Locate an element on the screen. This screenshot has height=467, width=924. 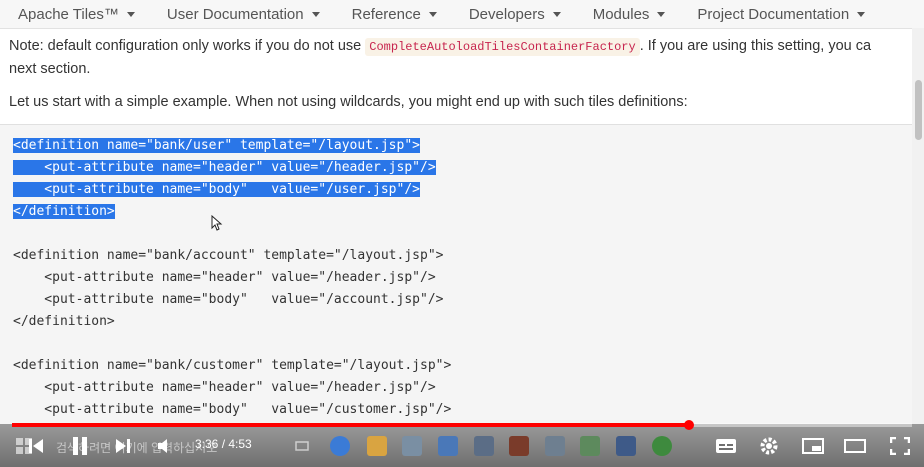
nav-apache-tiles: Apache Tiles™ is located at coordinates (75, 14).